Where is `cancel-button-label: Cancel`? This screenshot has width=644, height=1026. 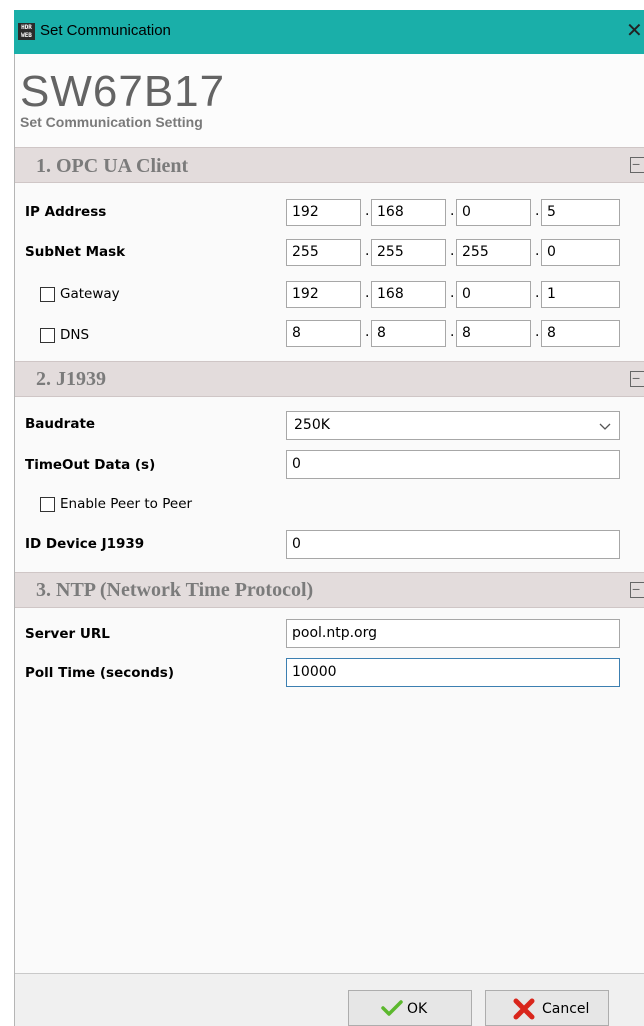 cancel-button-label: Cancel is located at coordinates (566, 1009).